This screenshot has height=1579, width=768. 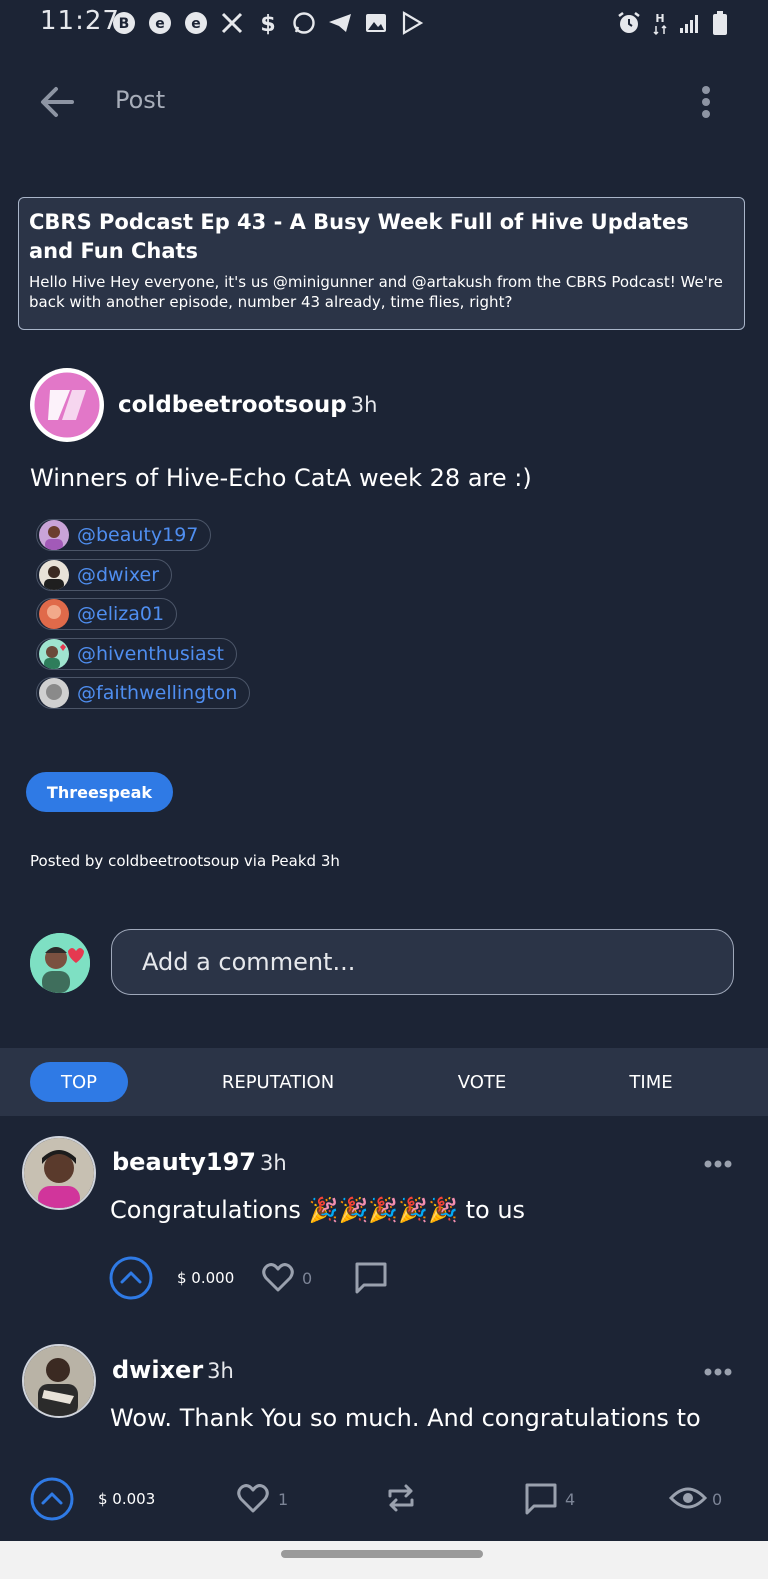 What do you see at coordinates (58, 102) in the screenshot?
I see `back-arrow-icon` at bounding box center [58, 102].